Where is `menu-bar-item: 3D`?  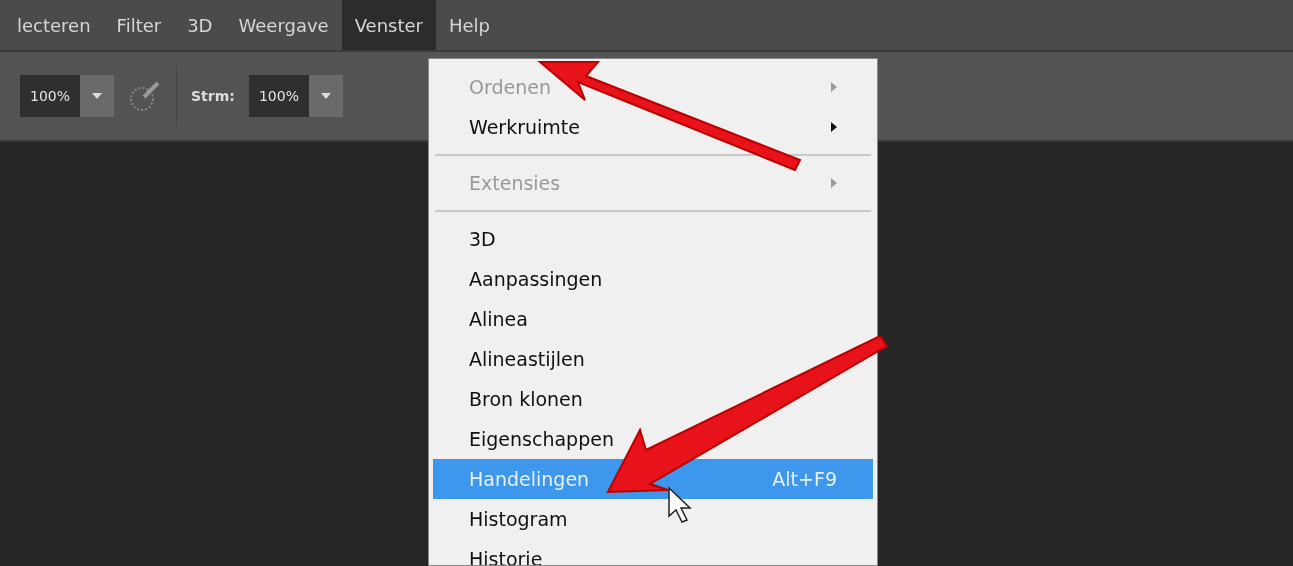
menu-bar-item: 3D is located at coordinates (200, 25).